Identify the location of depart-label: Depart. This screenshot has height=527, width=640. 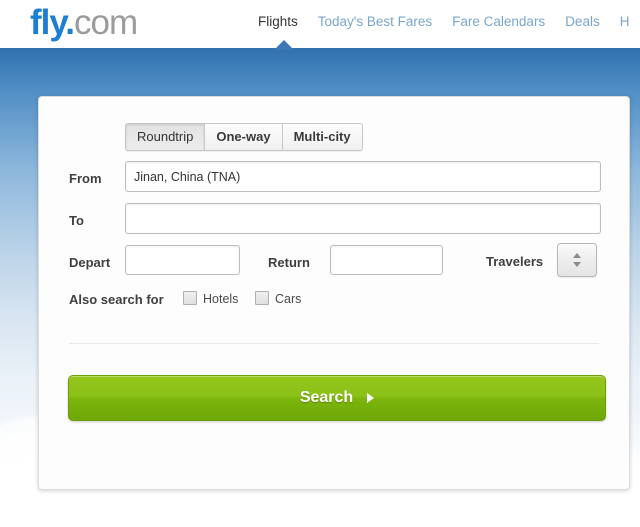
(90, 262).